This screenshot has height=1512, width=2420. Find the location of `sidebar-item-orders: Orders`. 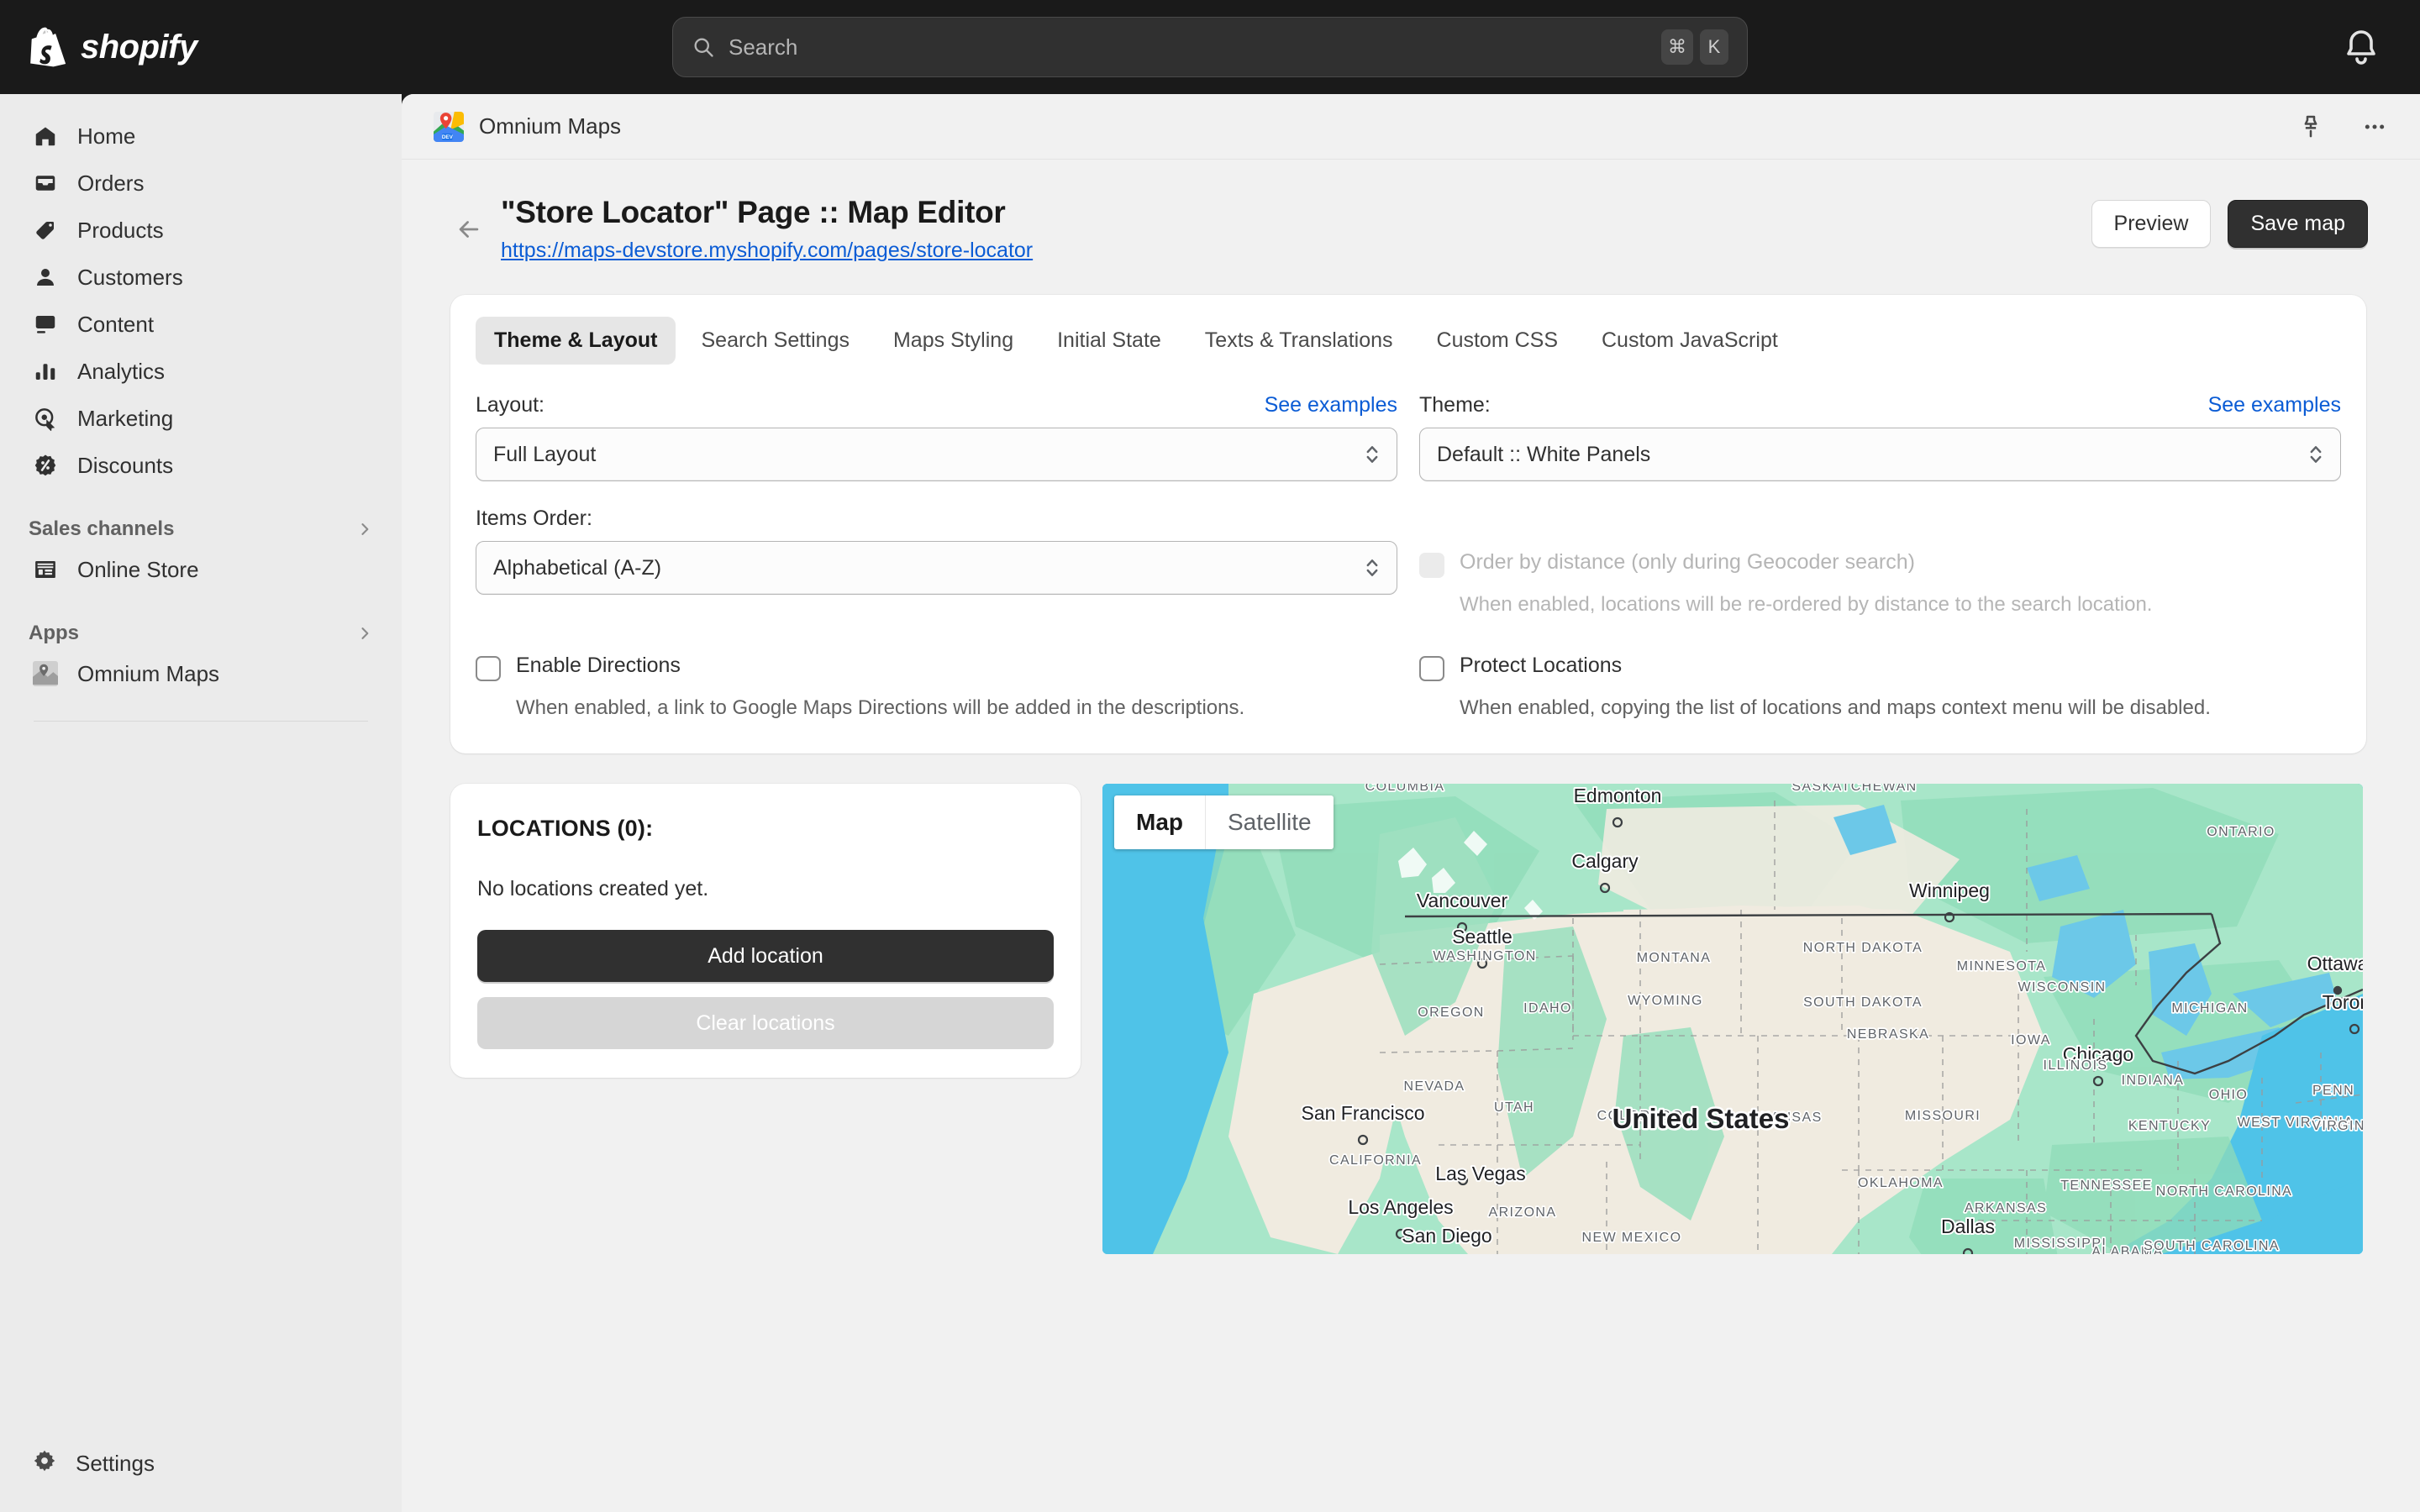

sidebar-item-orders: Orders is located at coordinates (200, 183).